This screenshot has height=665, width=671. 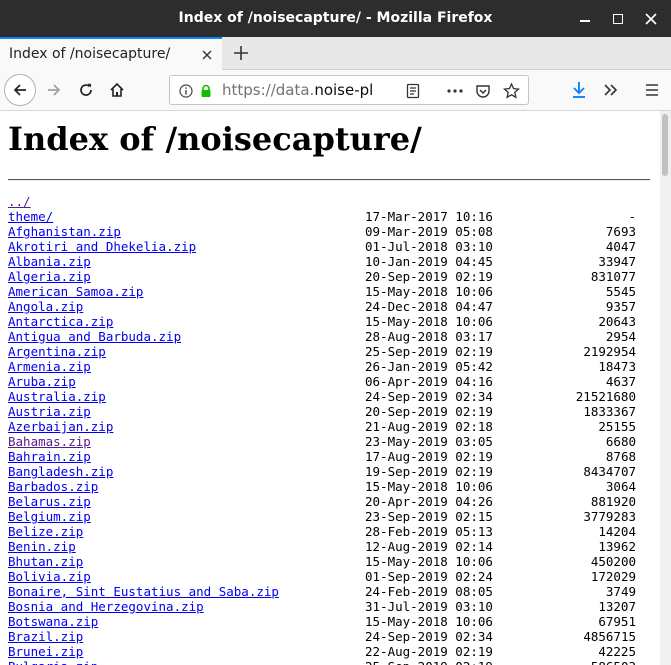 I want to click on hamburger-menu-icon, so click(x=652, y=90).